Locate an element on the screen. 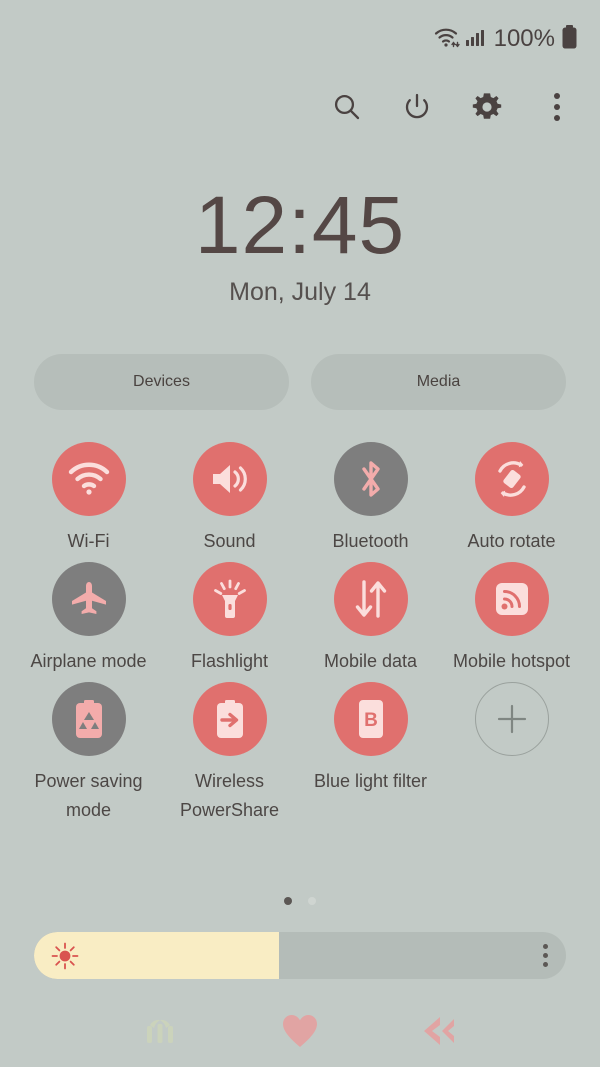 The height and width of the screenshot is (1067, 600). back-button is located at coordinates (440, 1034).